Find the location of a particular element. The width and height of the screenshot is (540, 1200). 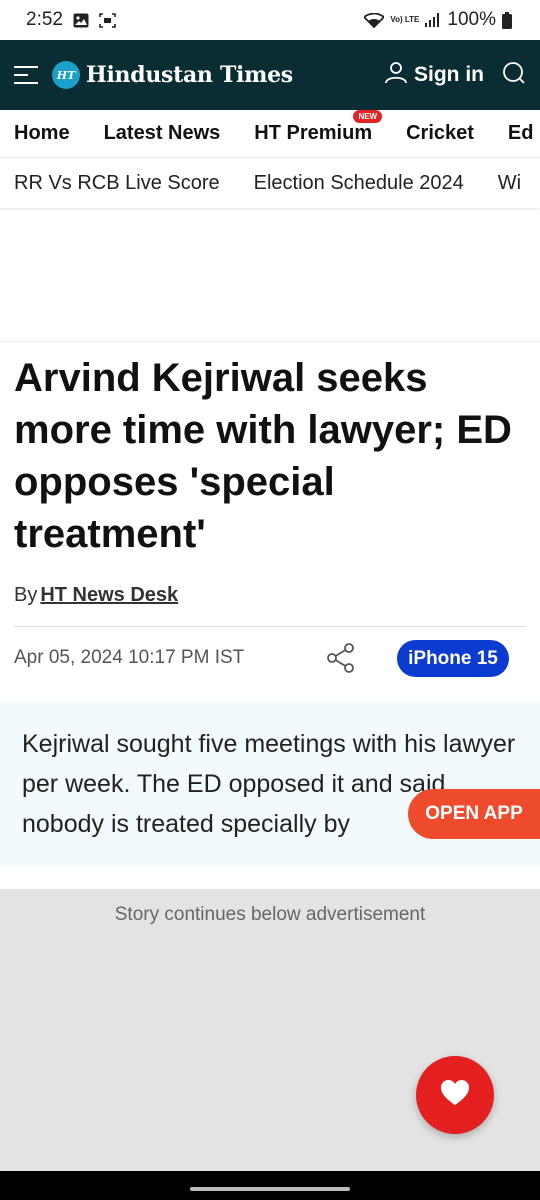

status-time: 2:52 is located at coordinates (44, 19).